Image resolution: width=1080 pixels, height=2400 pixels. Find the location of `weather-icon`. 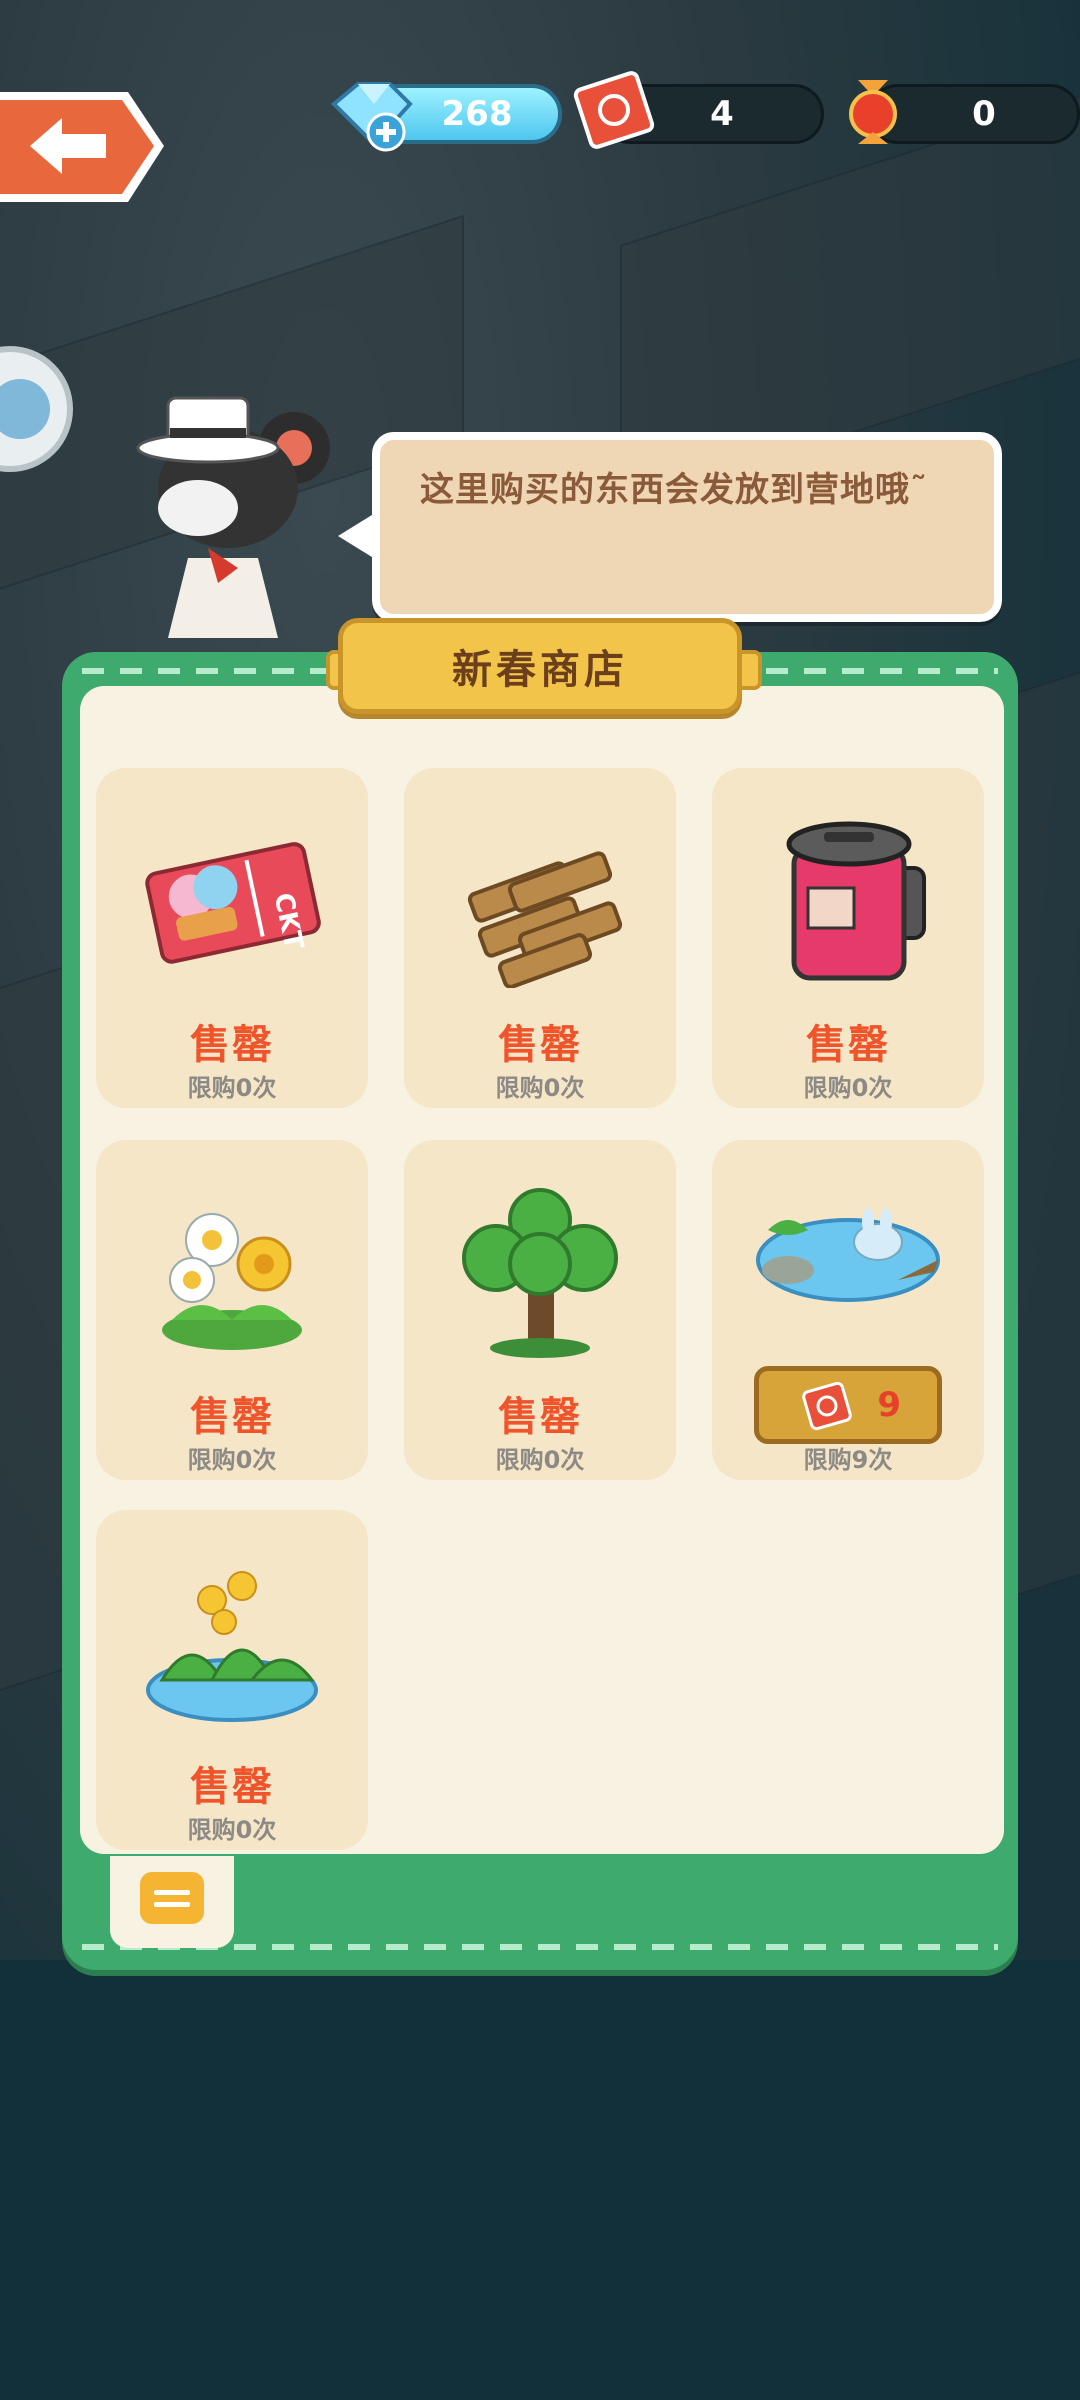

weather-icon is located at coordinates (38, 409).